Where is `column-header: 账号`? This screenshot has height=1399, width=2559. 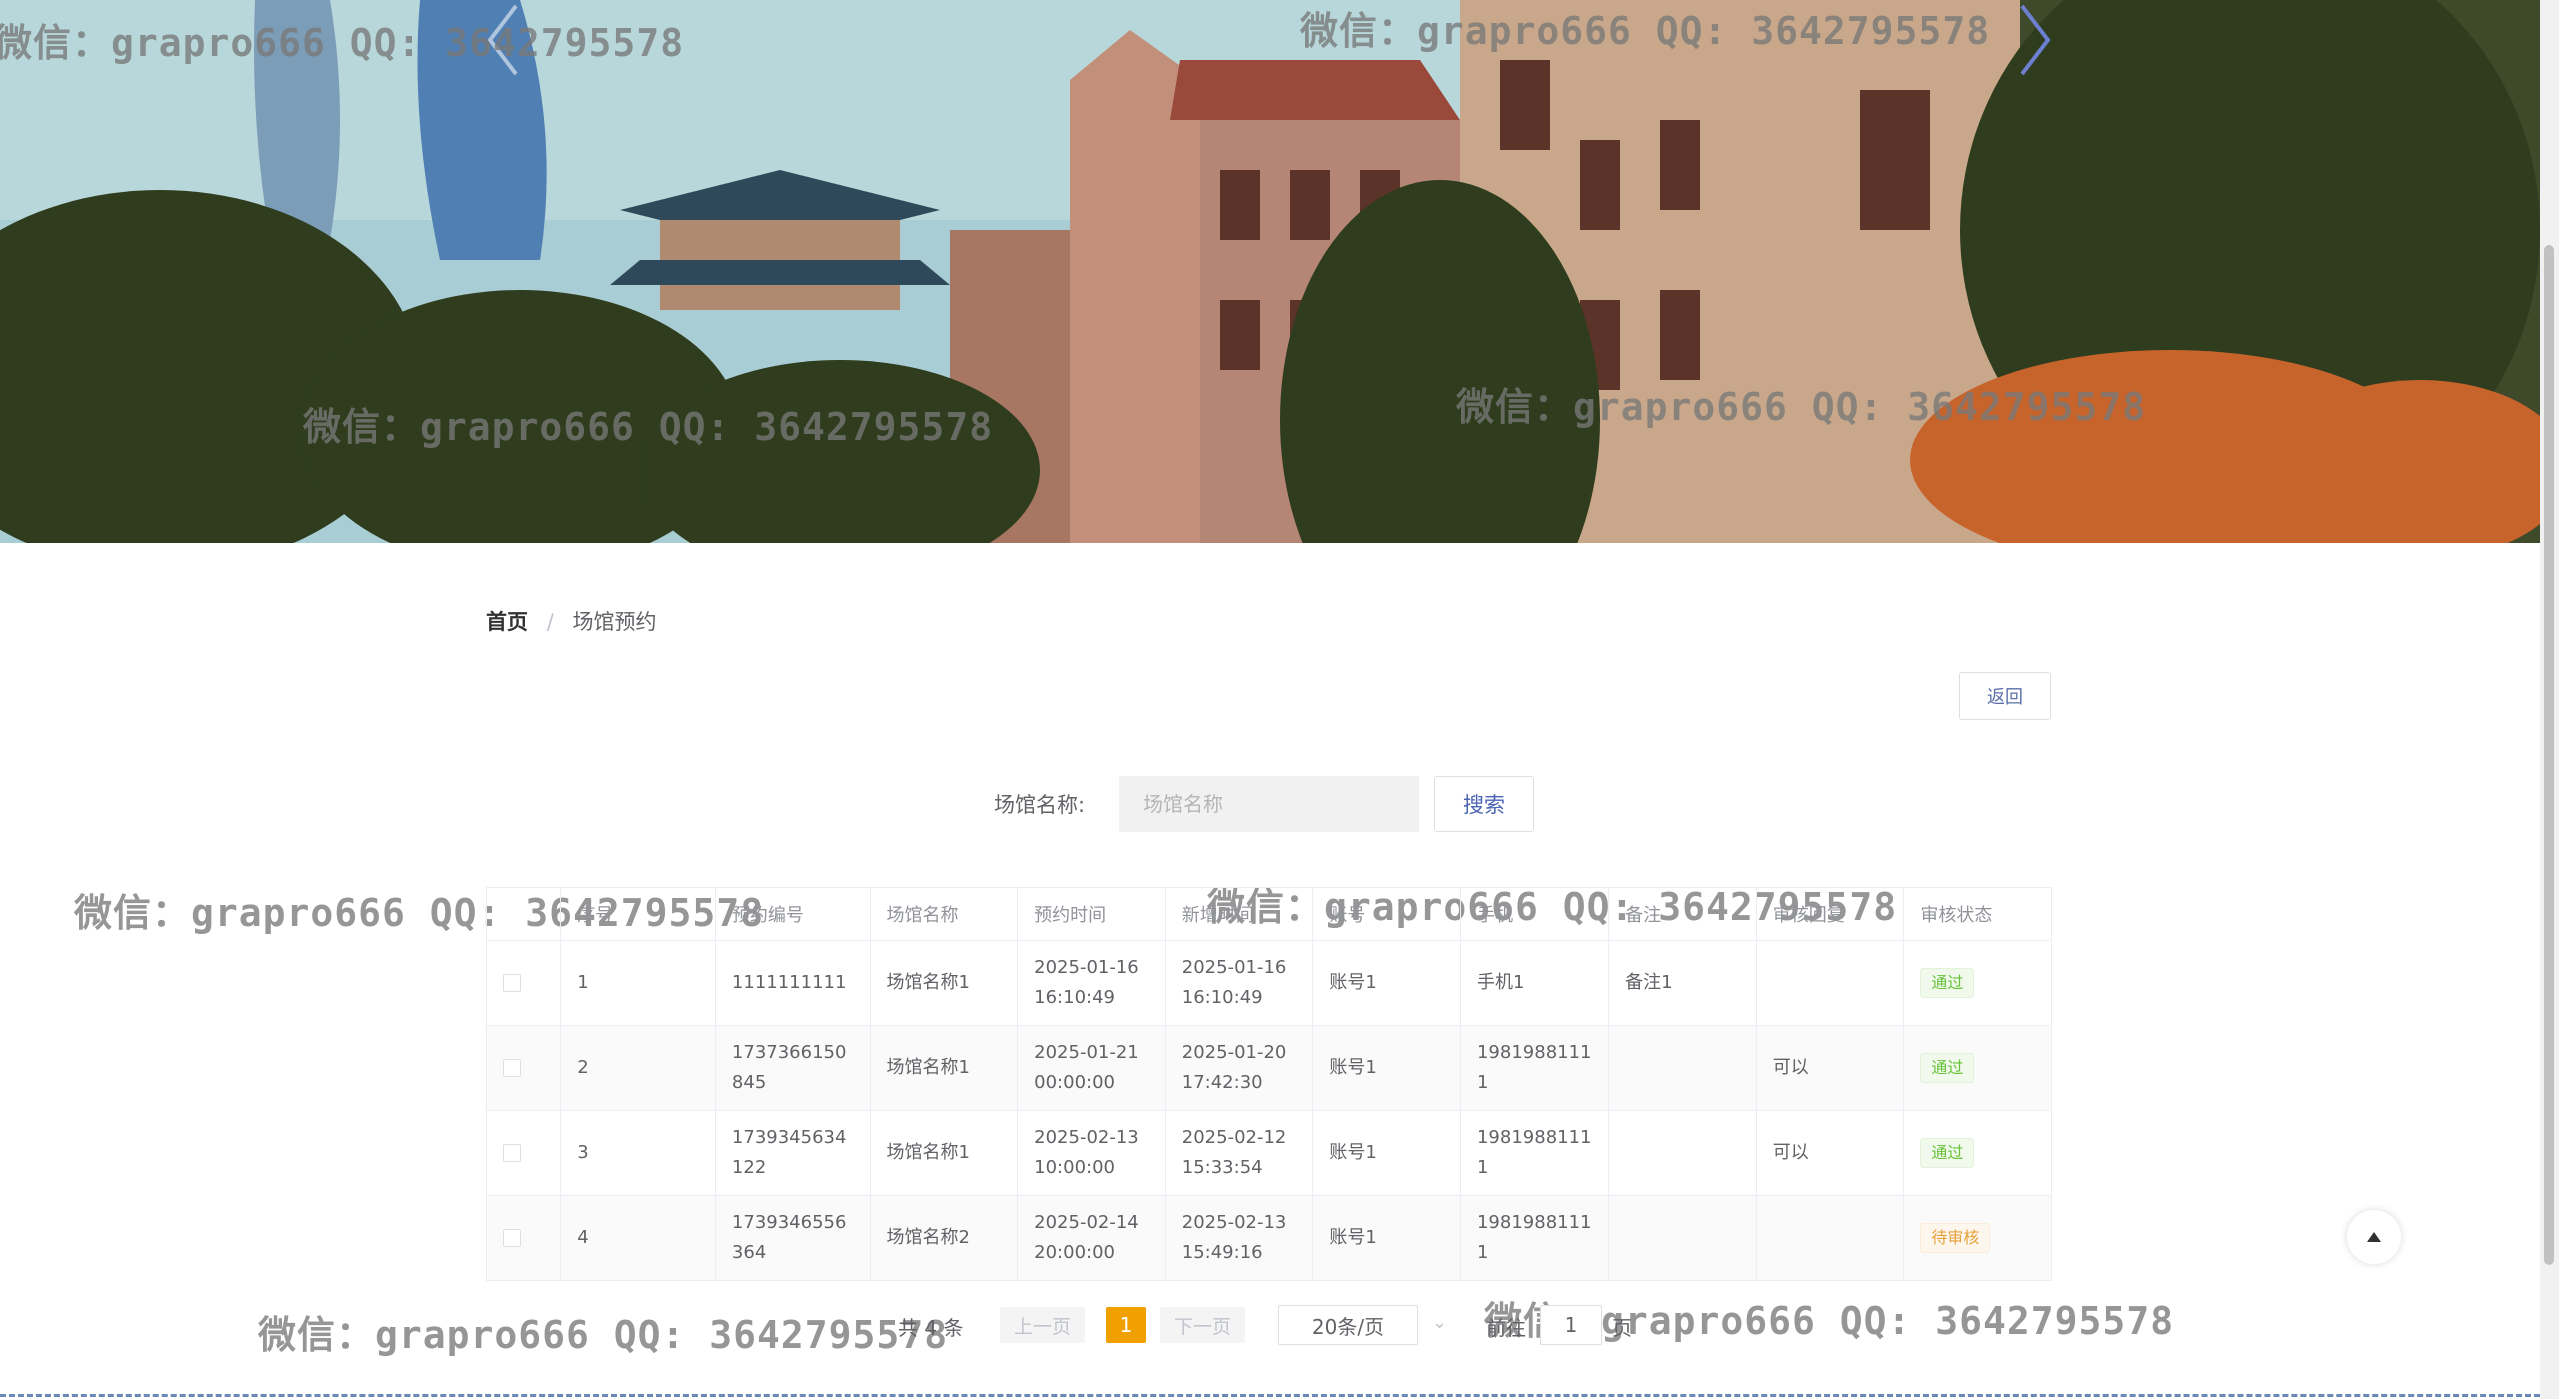
column-header: 账号 is located at coordinates (1386, 914).